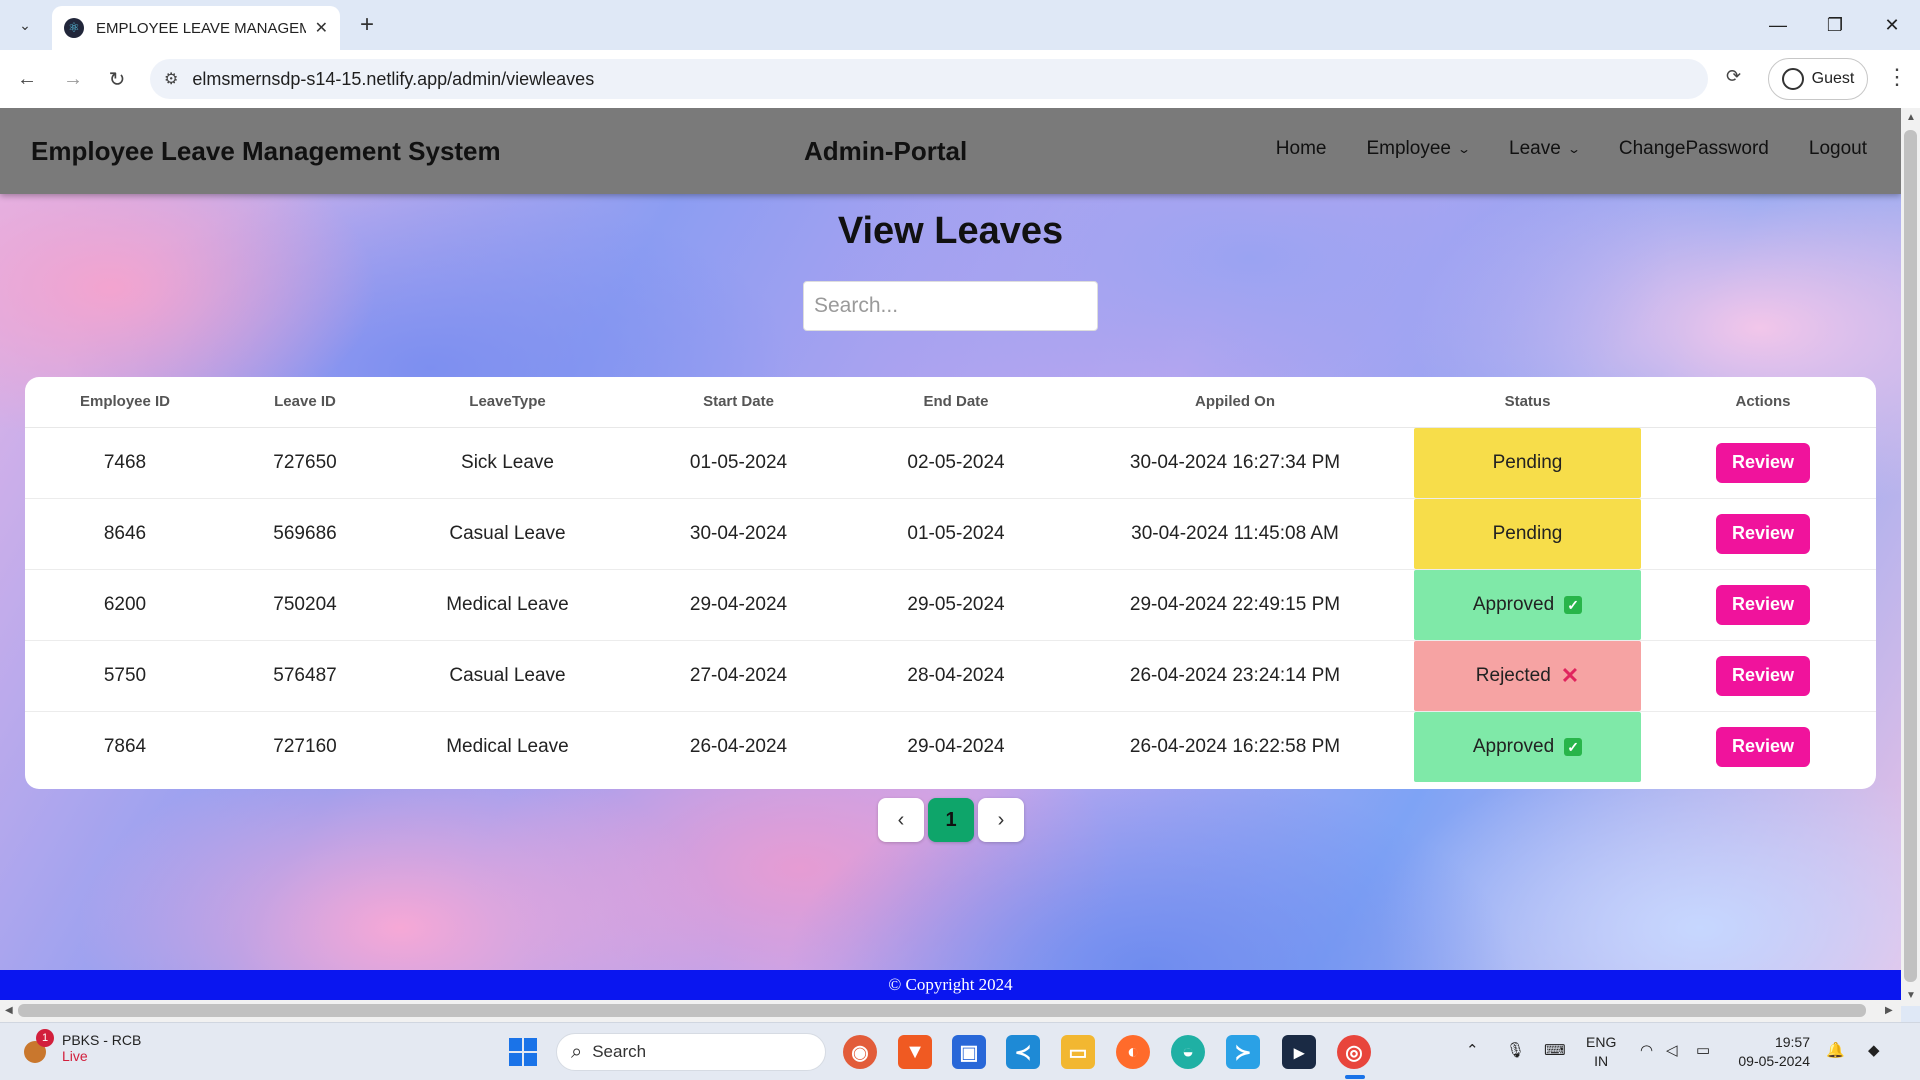 The image size is (1920, 1080). I want to click on vscode-icon: ≺, so click(1023, 1052).